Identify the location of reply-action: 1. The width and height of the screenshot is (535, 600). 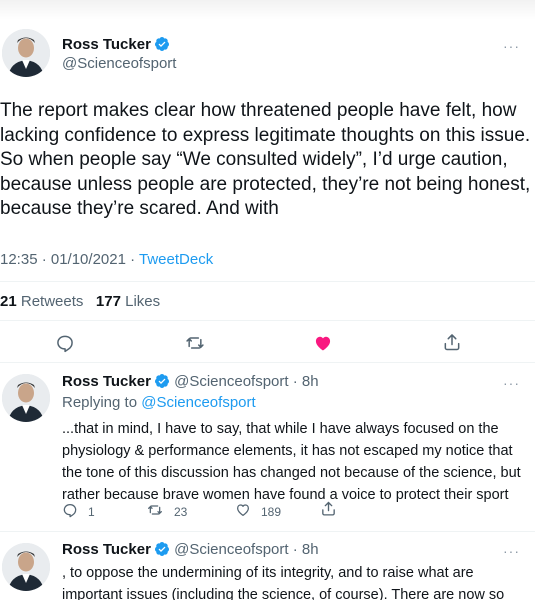
(78, 511).